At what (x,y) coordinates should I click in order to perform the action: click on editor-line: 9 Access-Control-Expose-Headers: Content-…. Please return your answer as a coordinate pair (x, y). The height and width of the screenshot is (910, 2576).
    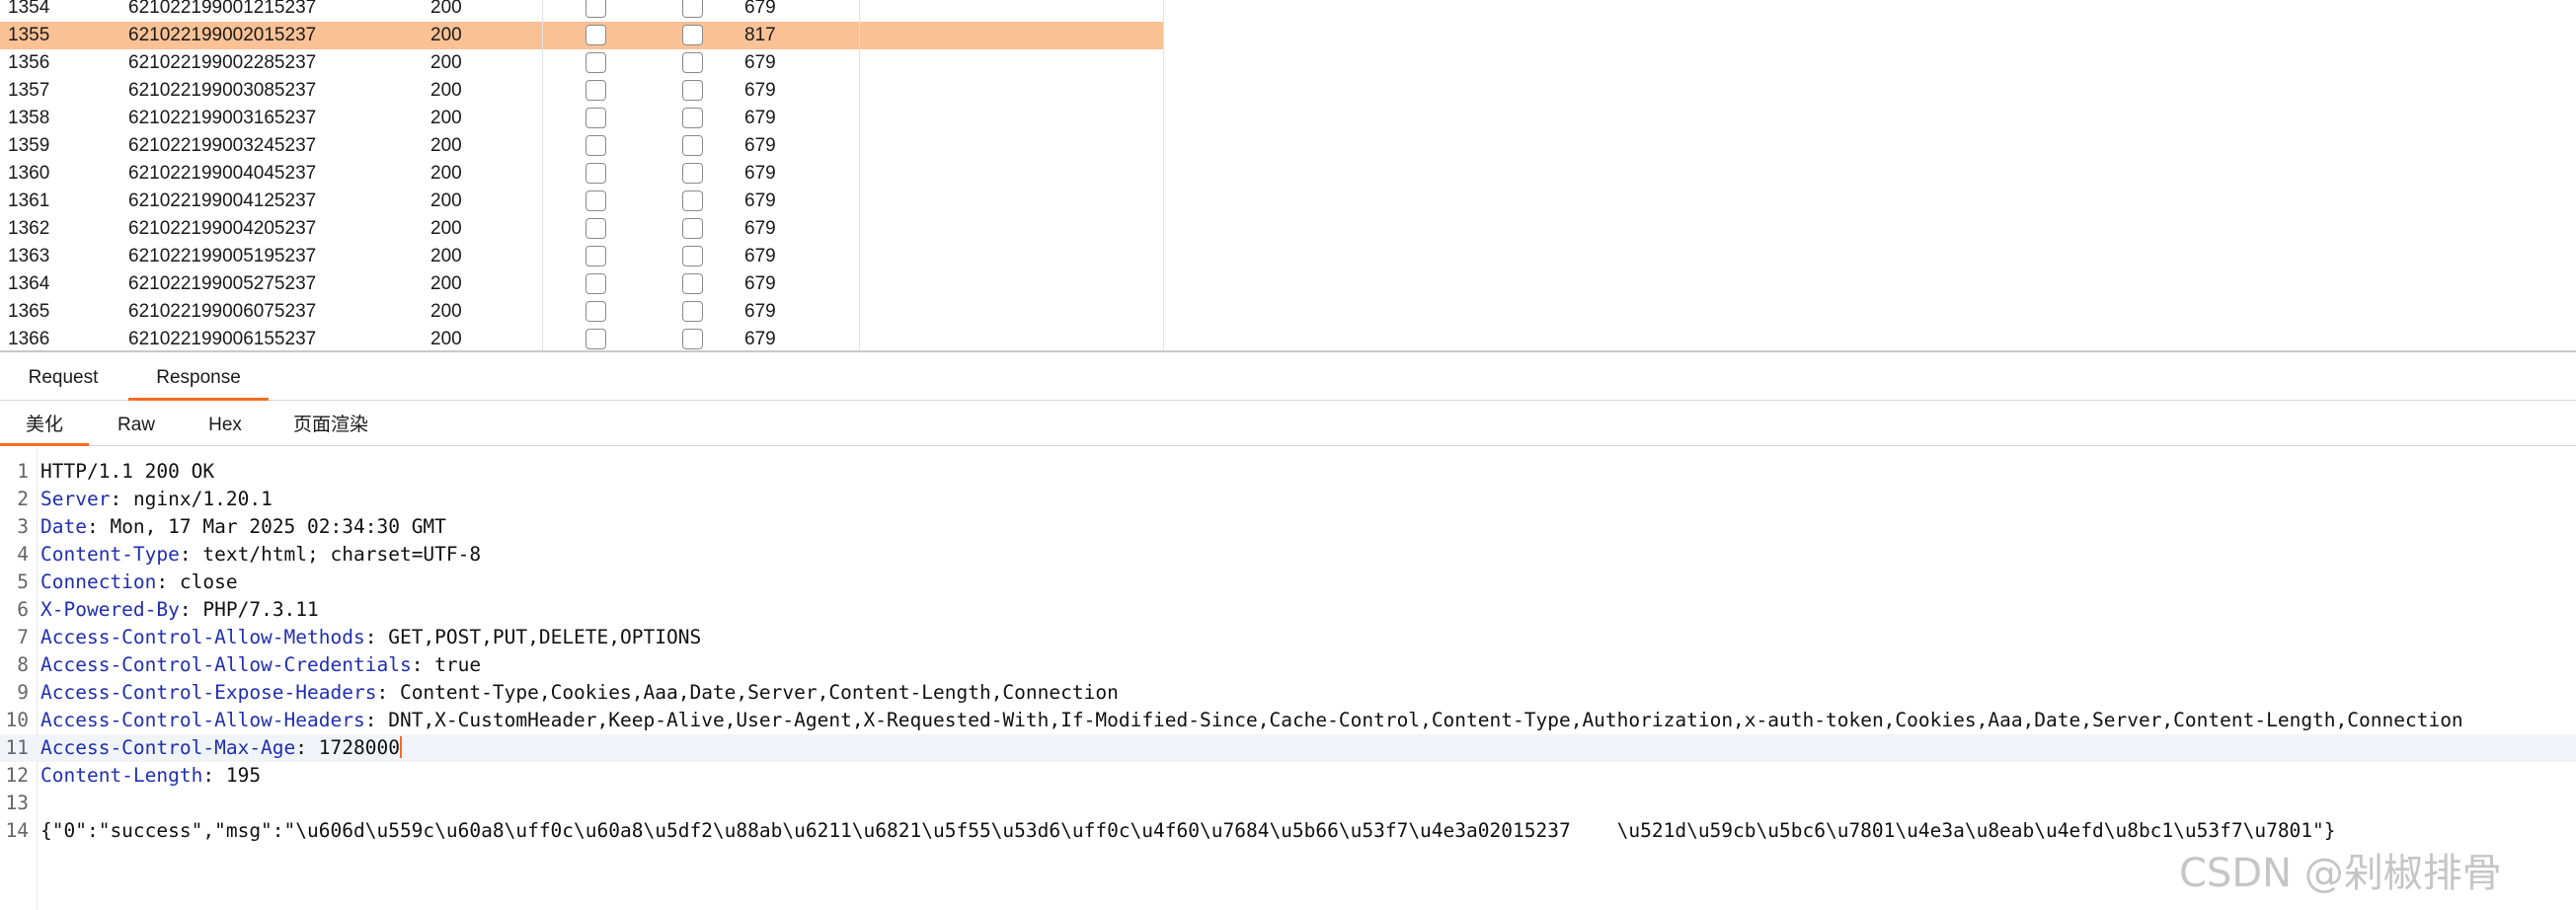
    Looking at the image, I should click on (1288, 693).